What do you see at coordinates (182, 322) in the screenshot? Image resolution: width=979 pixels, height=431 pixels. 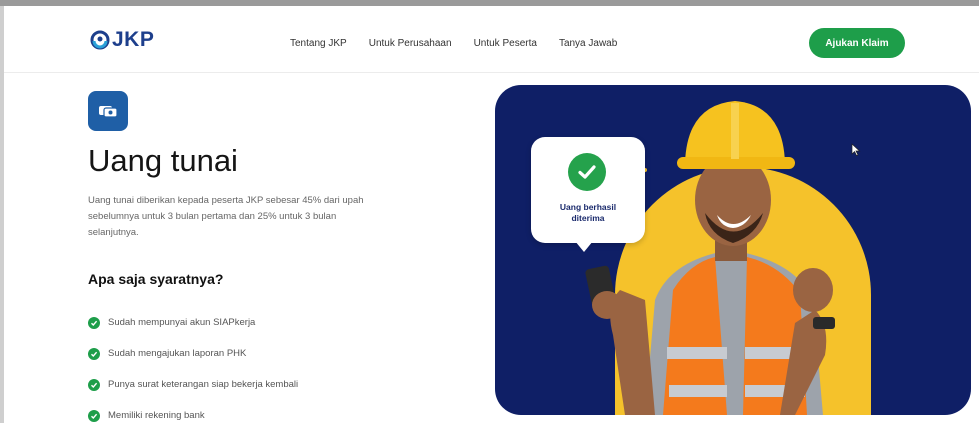 I see `requirement-label: Sudah mempunyai akun SIAPkerja` at bounding box center [182, 322].